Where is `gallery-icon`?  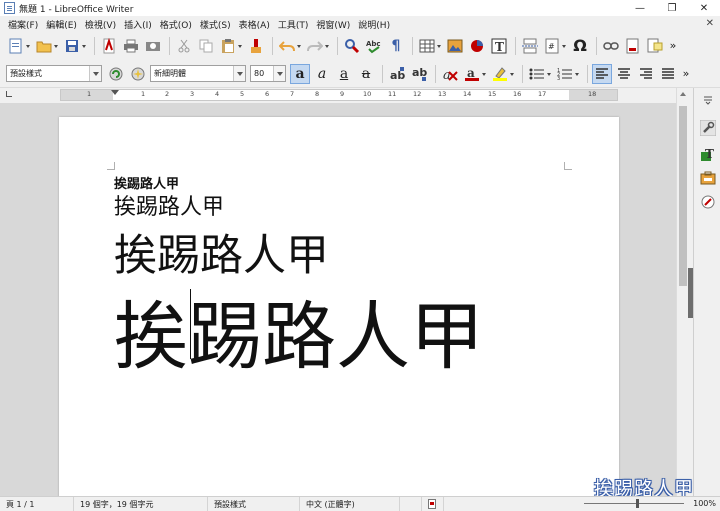 gallery-icon is located at coordinates (707, 177).